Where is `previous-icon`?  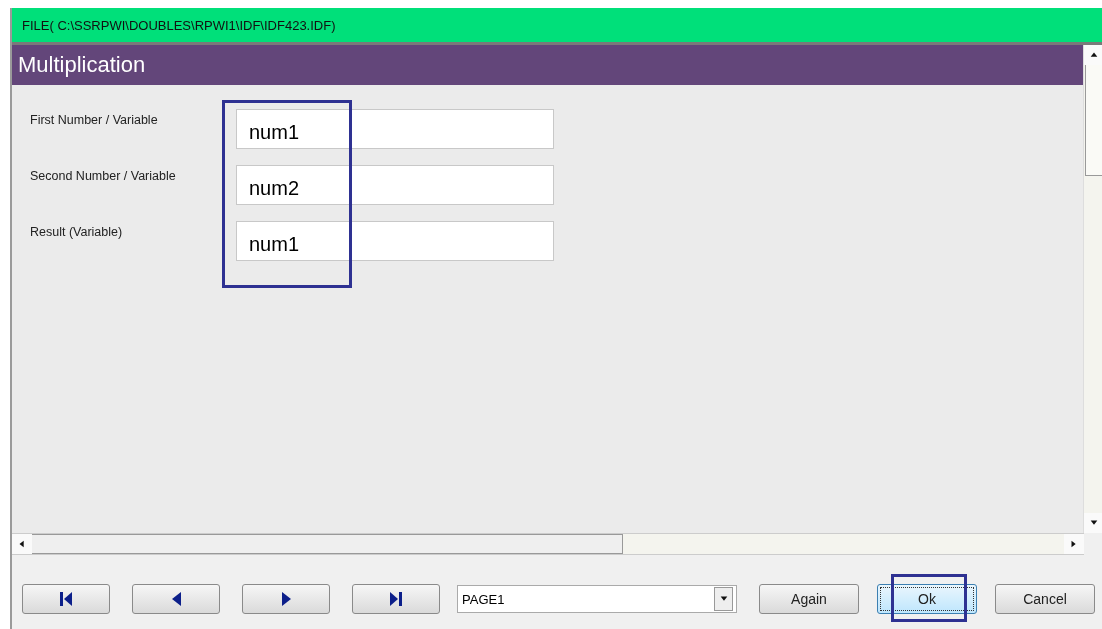 previous-icon is located at coordinates (176, 599).